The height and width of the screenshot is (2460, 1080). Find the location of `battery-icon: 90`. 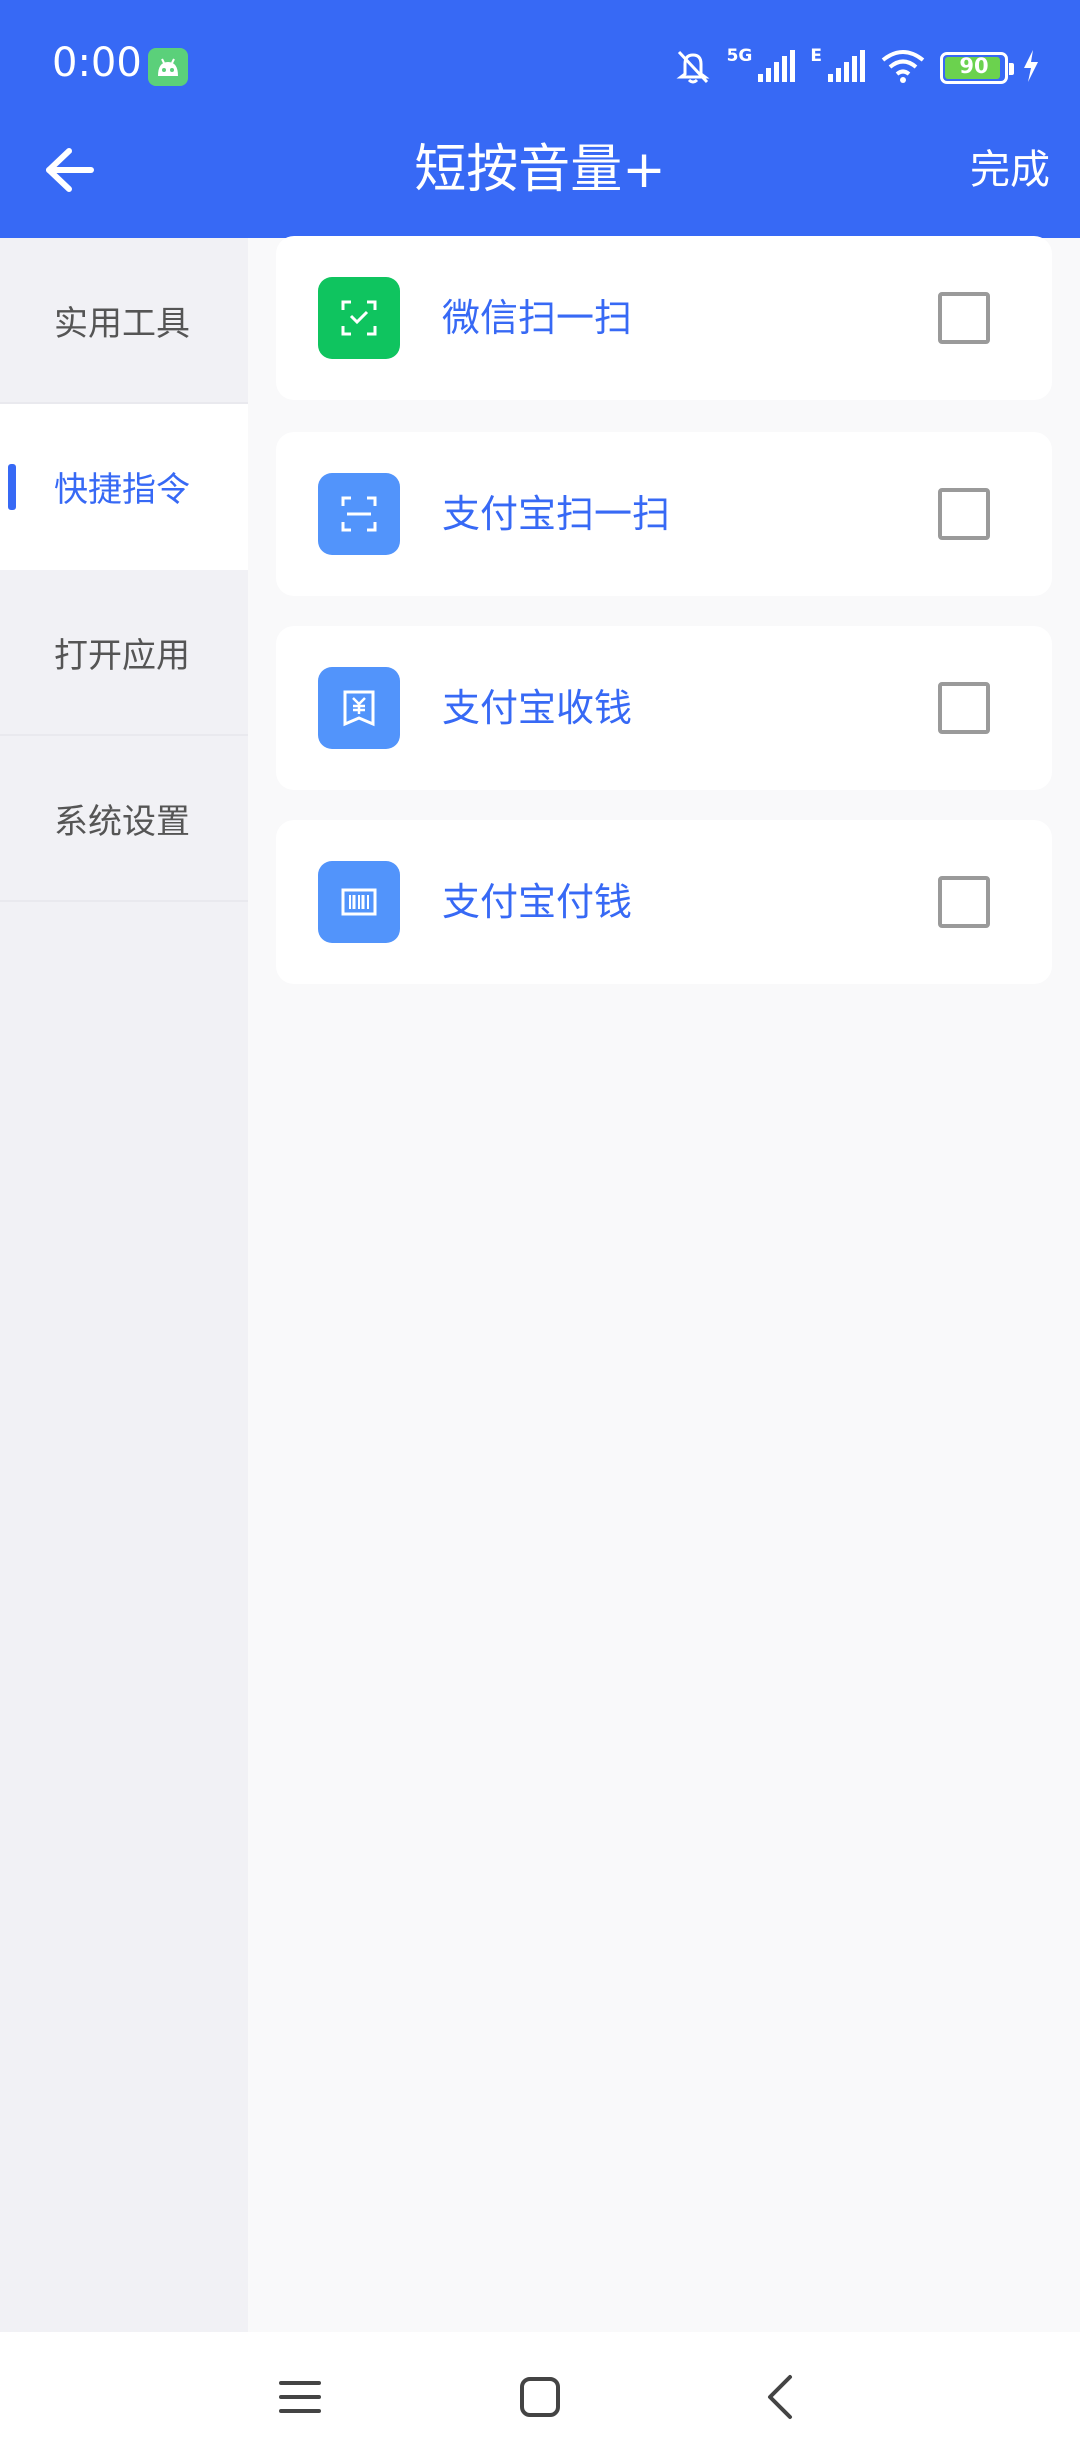

battery-icon: 90 is located at coordinates (977, 68).